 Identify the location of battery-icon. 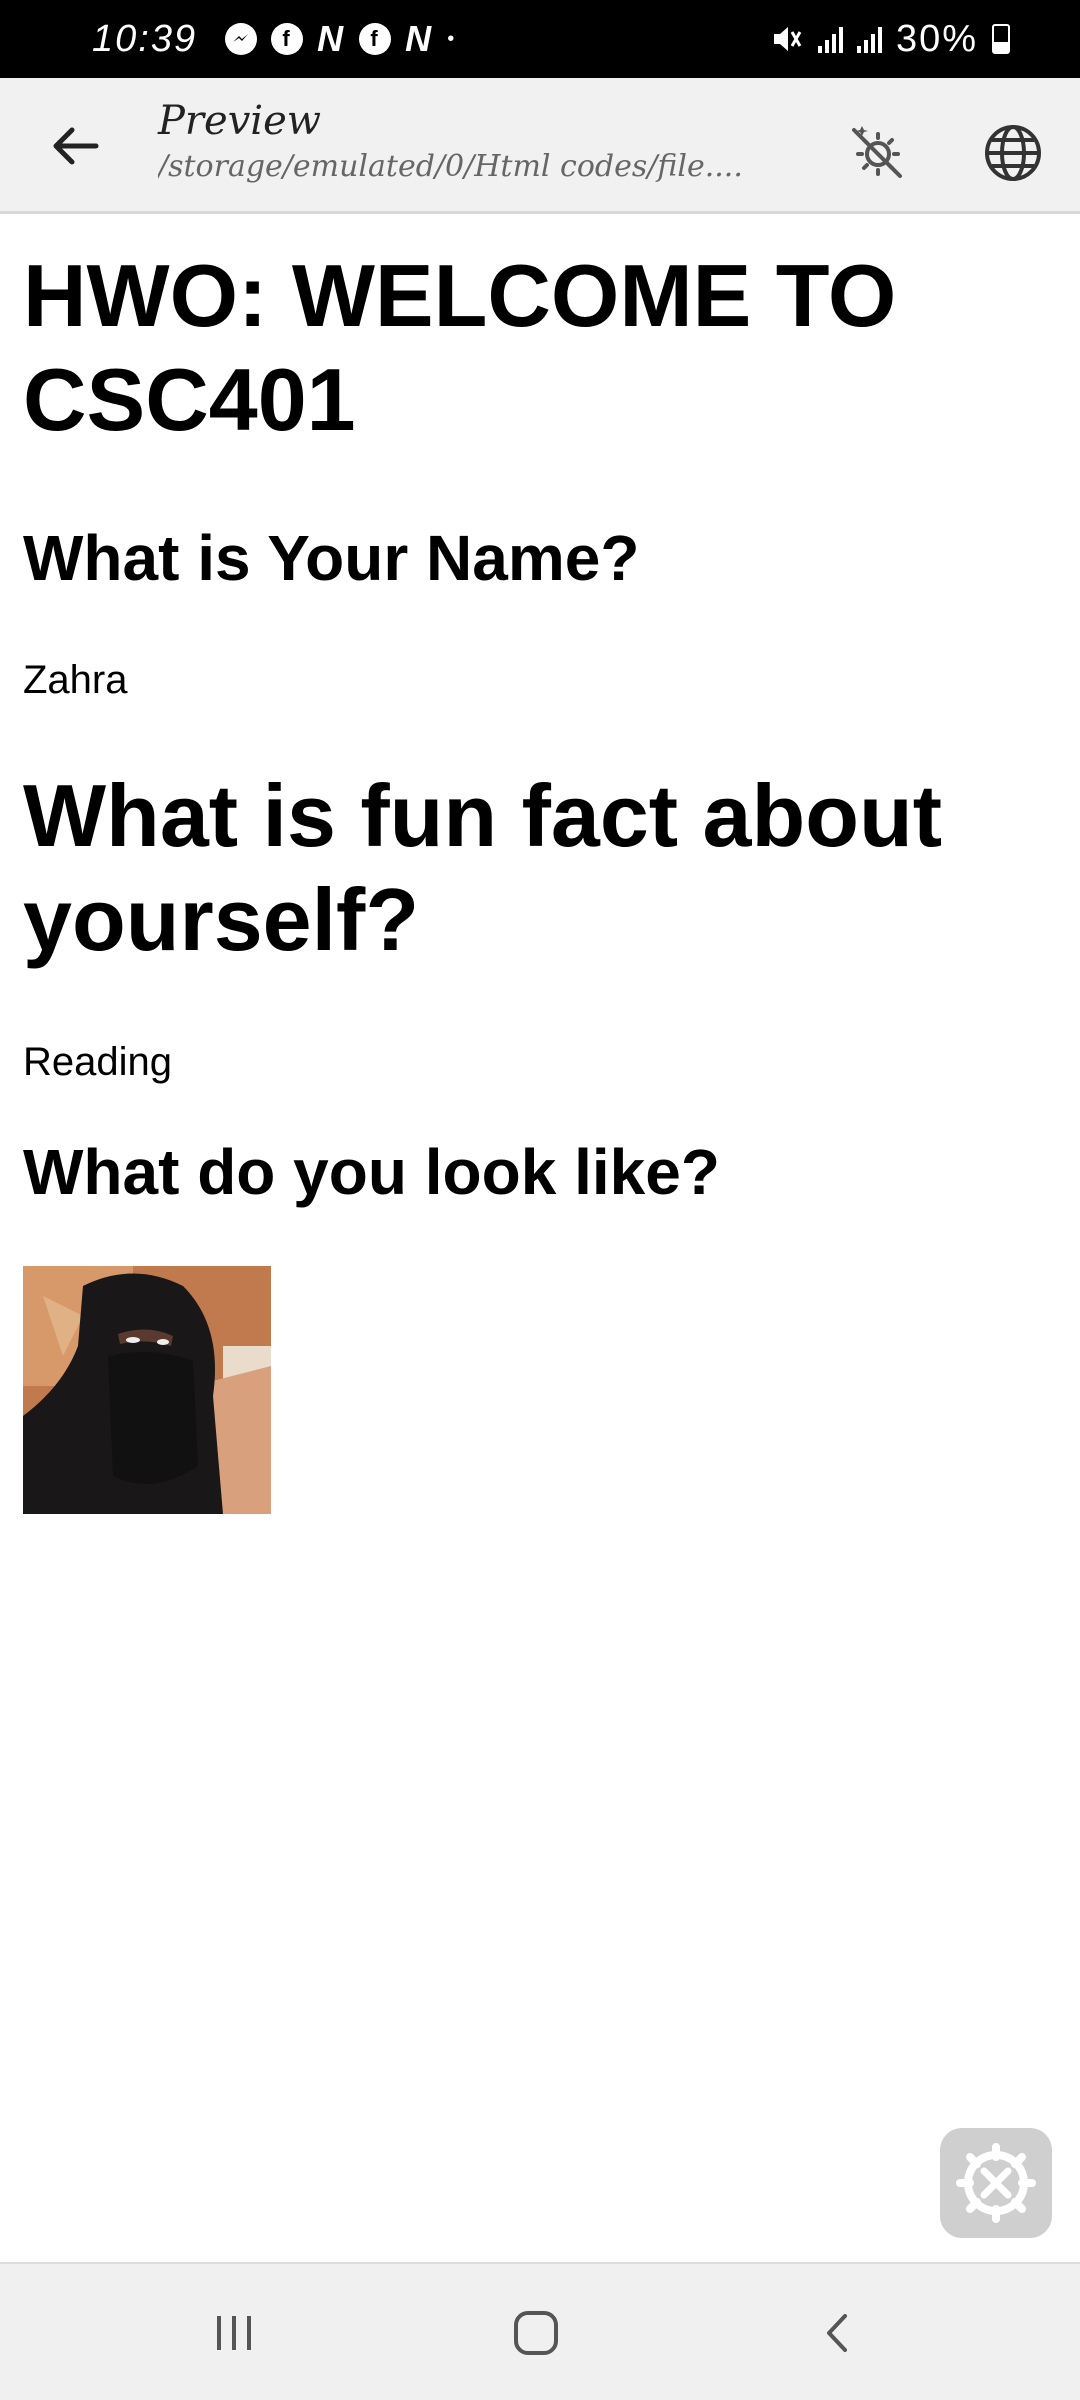
(1001, 39).